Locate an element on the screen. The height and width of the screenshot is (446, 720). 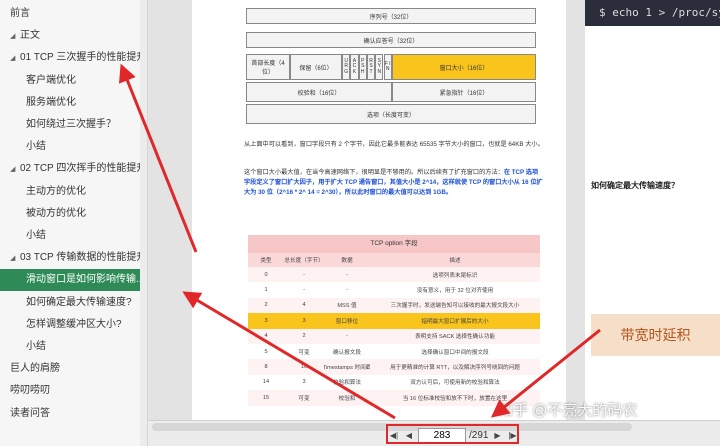
annotation-arrow-toc is located at coordinates (158, 158).